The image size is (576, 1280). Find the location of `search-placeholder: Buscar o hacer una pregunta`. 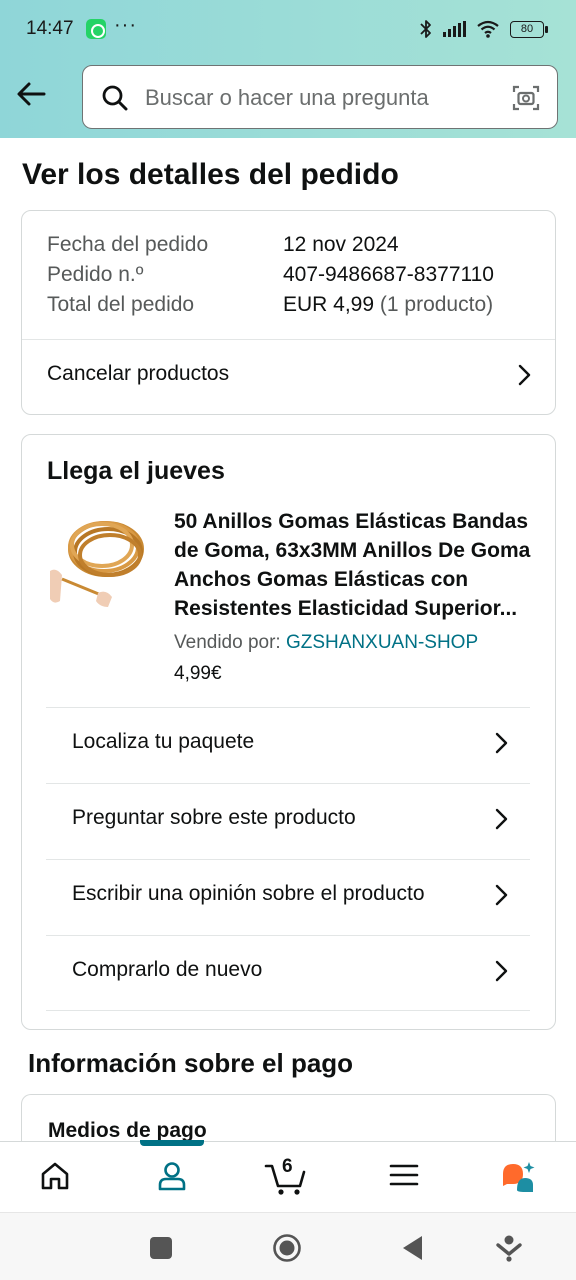

search-placeholder: Buscar o hacer una pregunta is located at coordinates (287, 97).